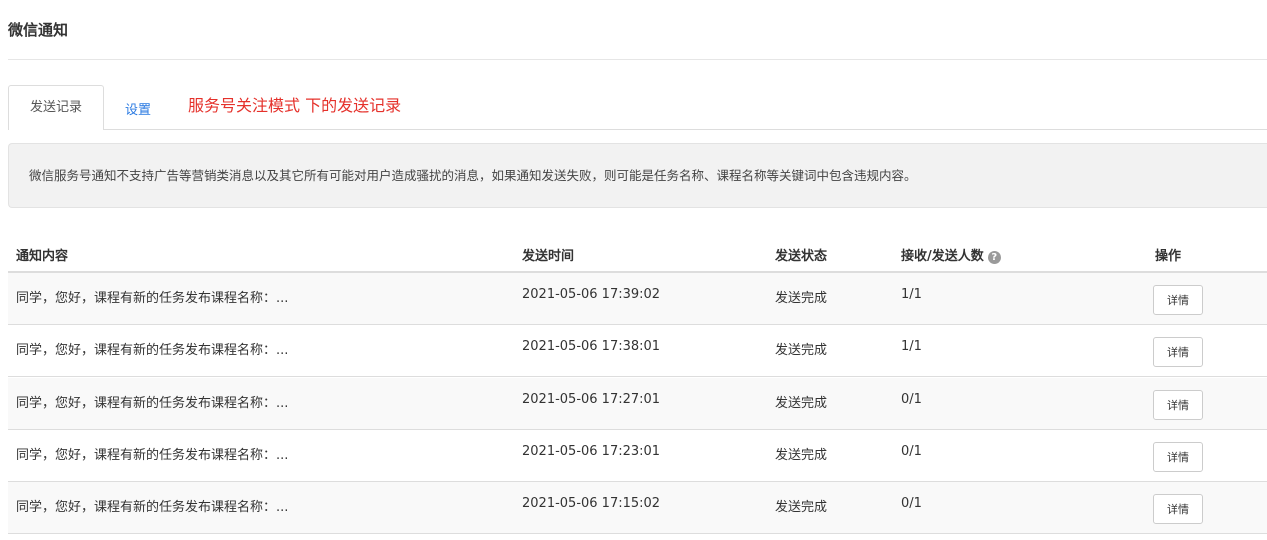 The width and height of the screenshot is (1267, 540). What do you see at coordinates (801, 256) in the screenshot?
I see `header-status: 发送状态` at bounding box center [801, 256].